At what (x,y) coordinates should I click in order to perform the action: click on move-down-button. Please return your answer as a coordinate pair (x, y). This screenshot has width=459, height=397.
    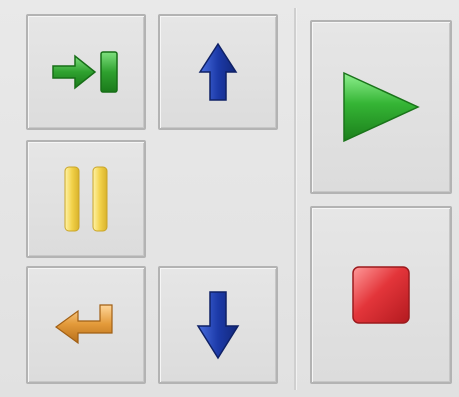
    Looking at the image, I should click on (218, 325).